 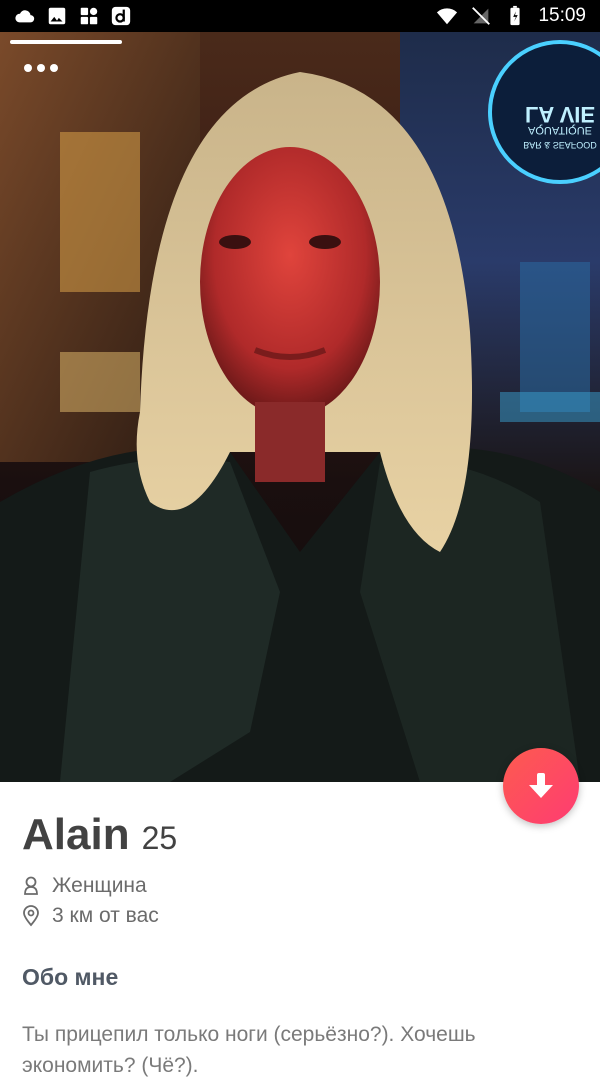 What do you see at coordinates (302, 916) in the screenshot?
I see `distance-row: 3 км от вас` at bounding box center [302, 916].